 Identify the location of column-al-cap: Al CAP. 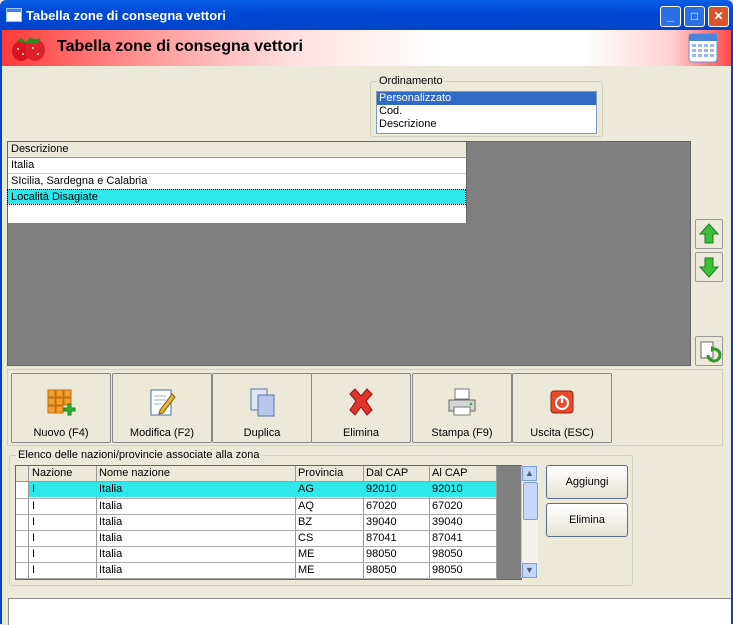
(449, 473).